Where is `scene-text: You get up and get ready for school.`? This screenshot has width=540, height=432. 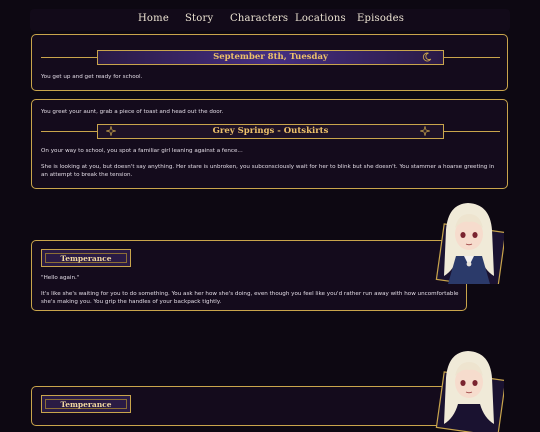 scene-text: You get up and get ready for school. is located at coordinates (92, 77).